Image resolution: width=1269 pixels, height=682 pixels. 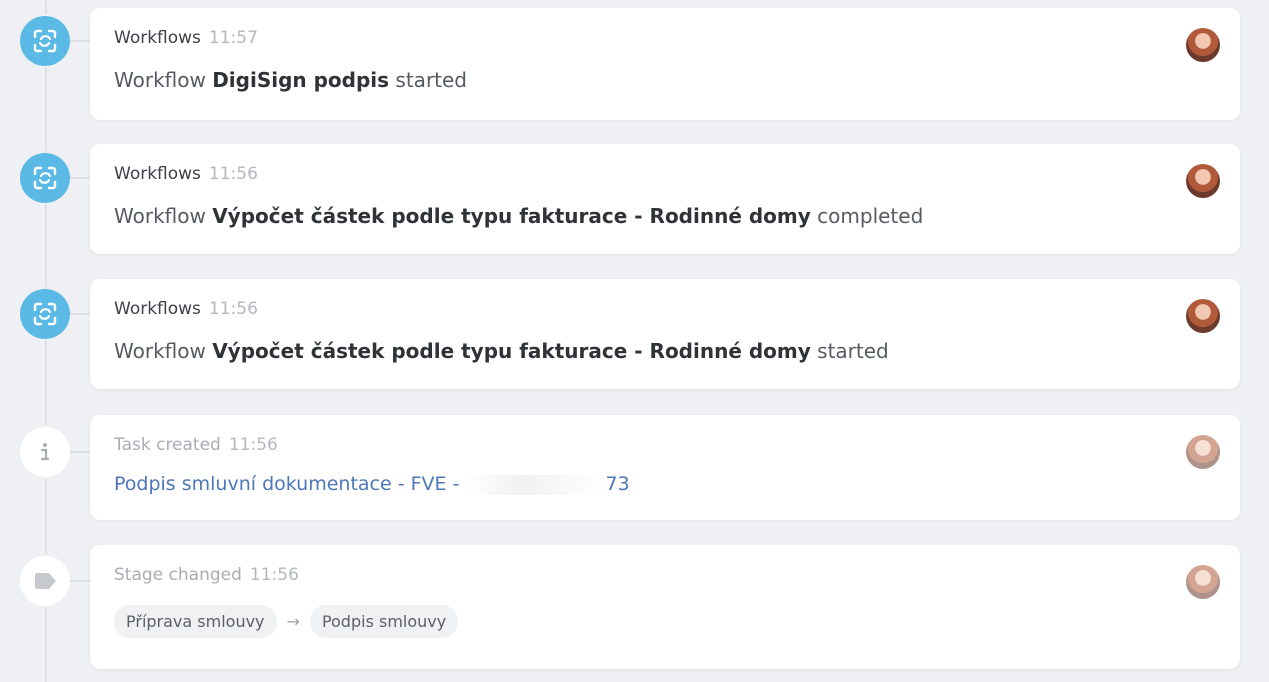 What do you see at coordinates (195, 621) in the screenshot?
I see `from-stage-badge: Příprava smlouvy` at bounding box center [195, 621].